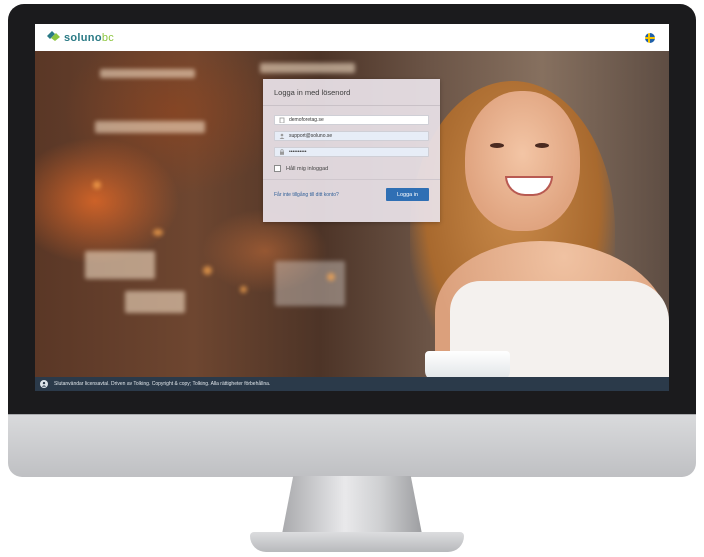 The height and width of the screenshot is (557, 704). I want to click on company-input, so click(349, 120).